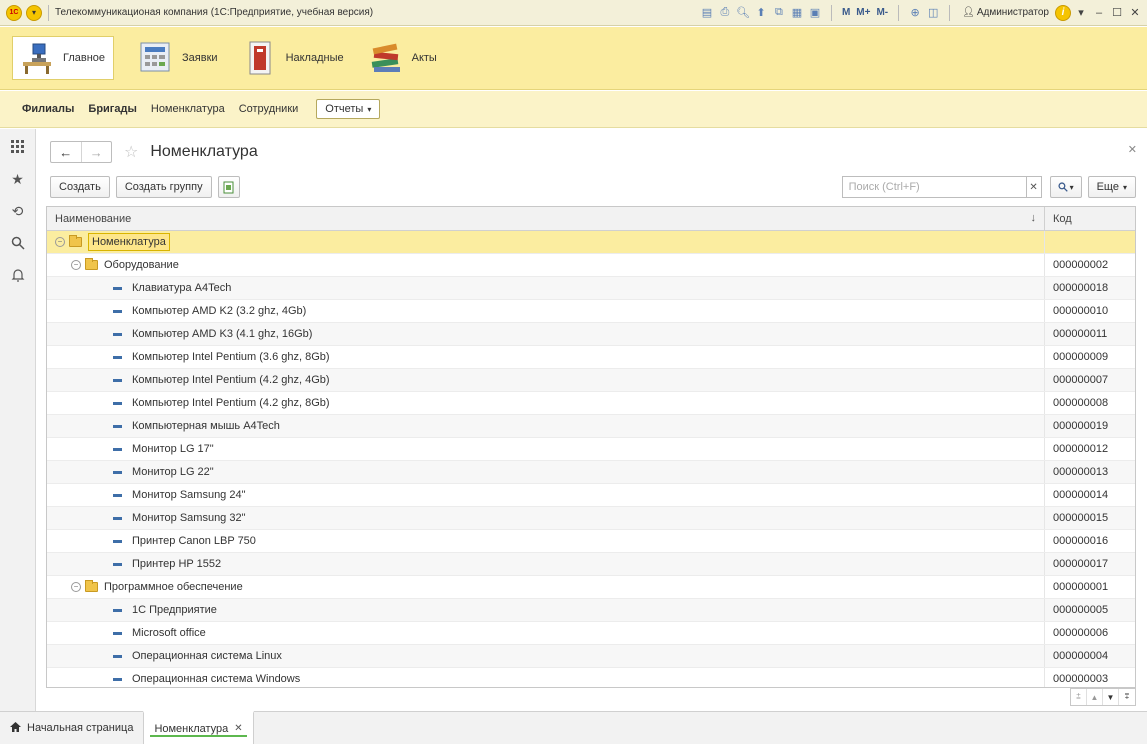  Describe the element at coordinates (34, 12) in the screenshot. I see `main-menu-icon: ▾` at that location.